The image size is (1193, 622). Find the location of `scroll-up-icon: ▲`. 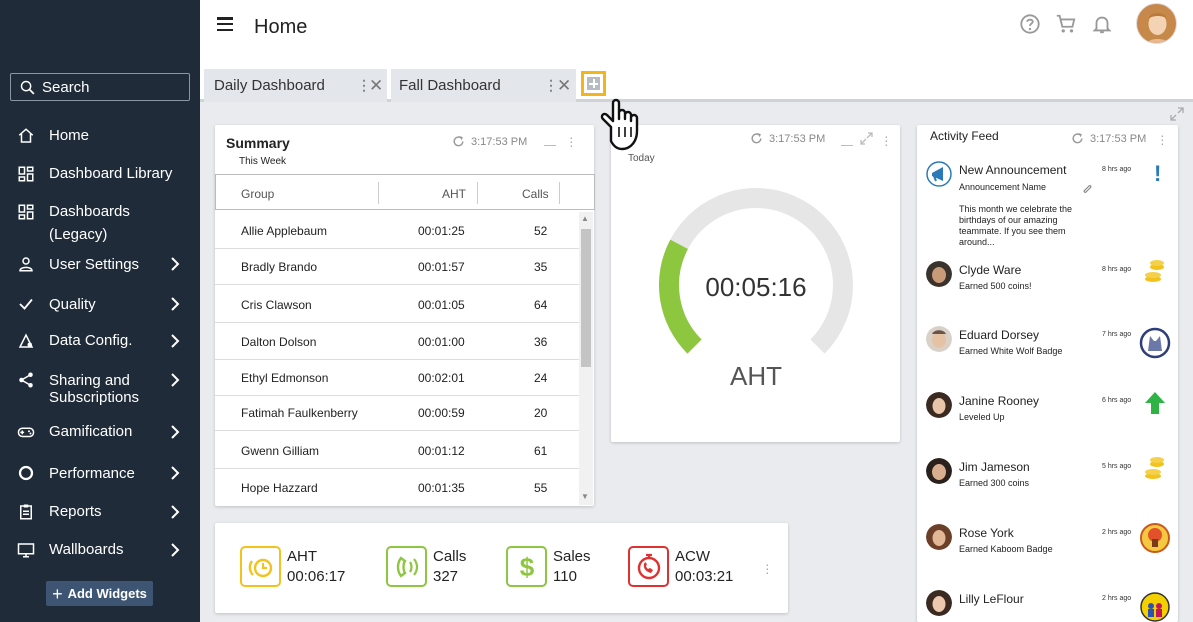

scroll-up-icon: ▲ is located at coordinates (585, 218).